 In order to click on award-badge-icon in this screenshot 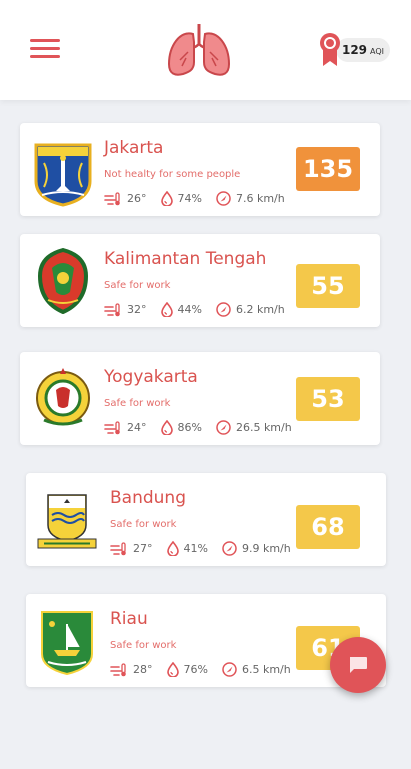, I will do `click(330, 49)`.